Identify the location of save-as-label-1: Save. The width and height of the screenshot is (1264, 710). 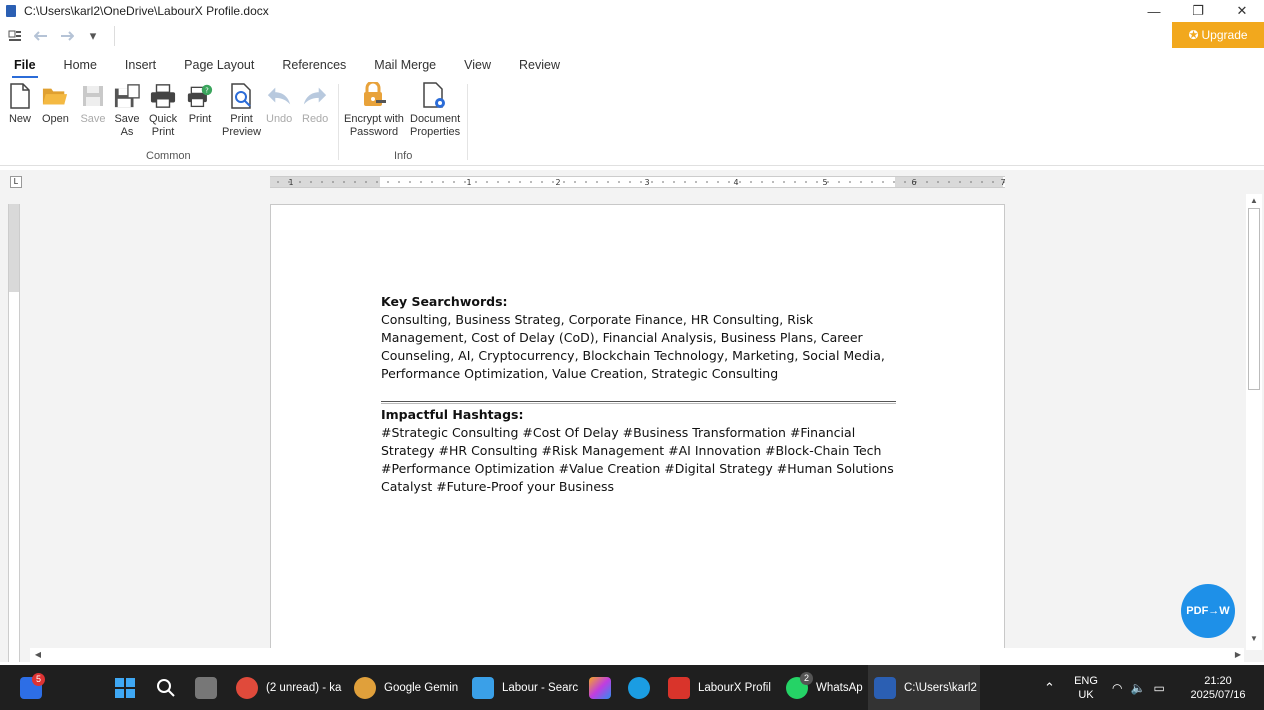
(127, 119).